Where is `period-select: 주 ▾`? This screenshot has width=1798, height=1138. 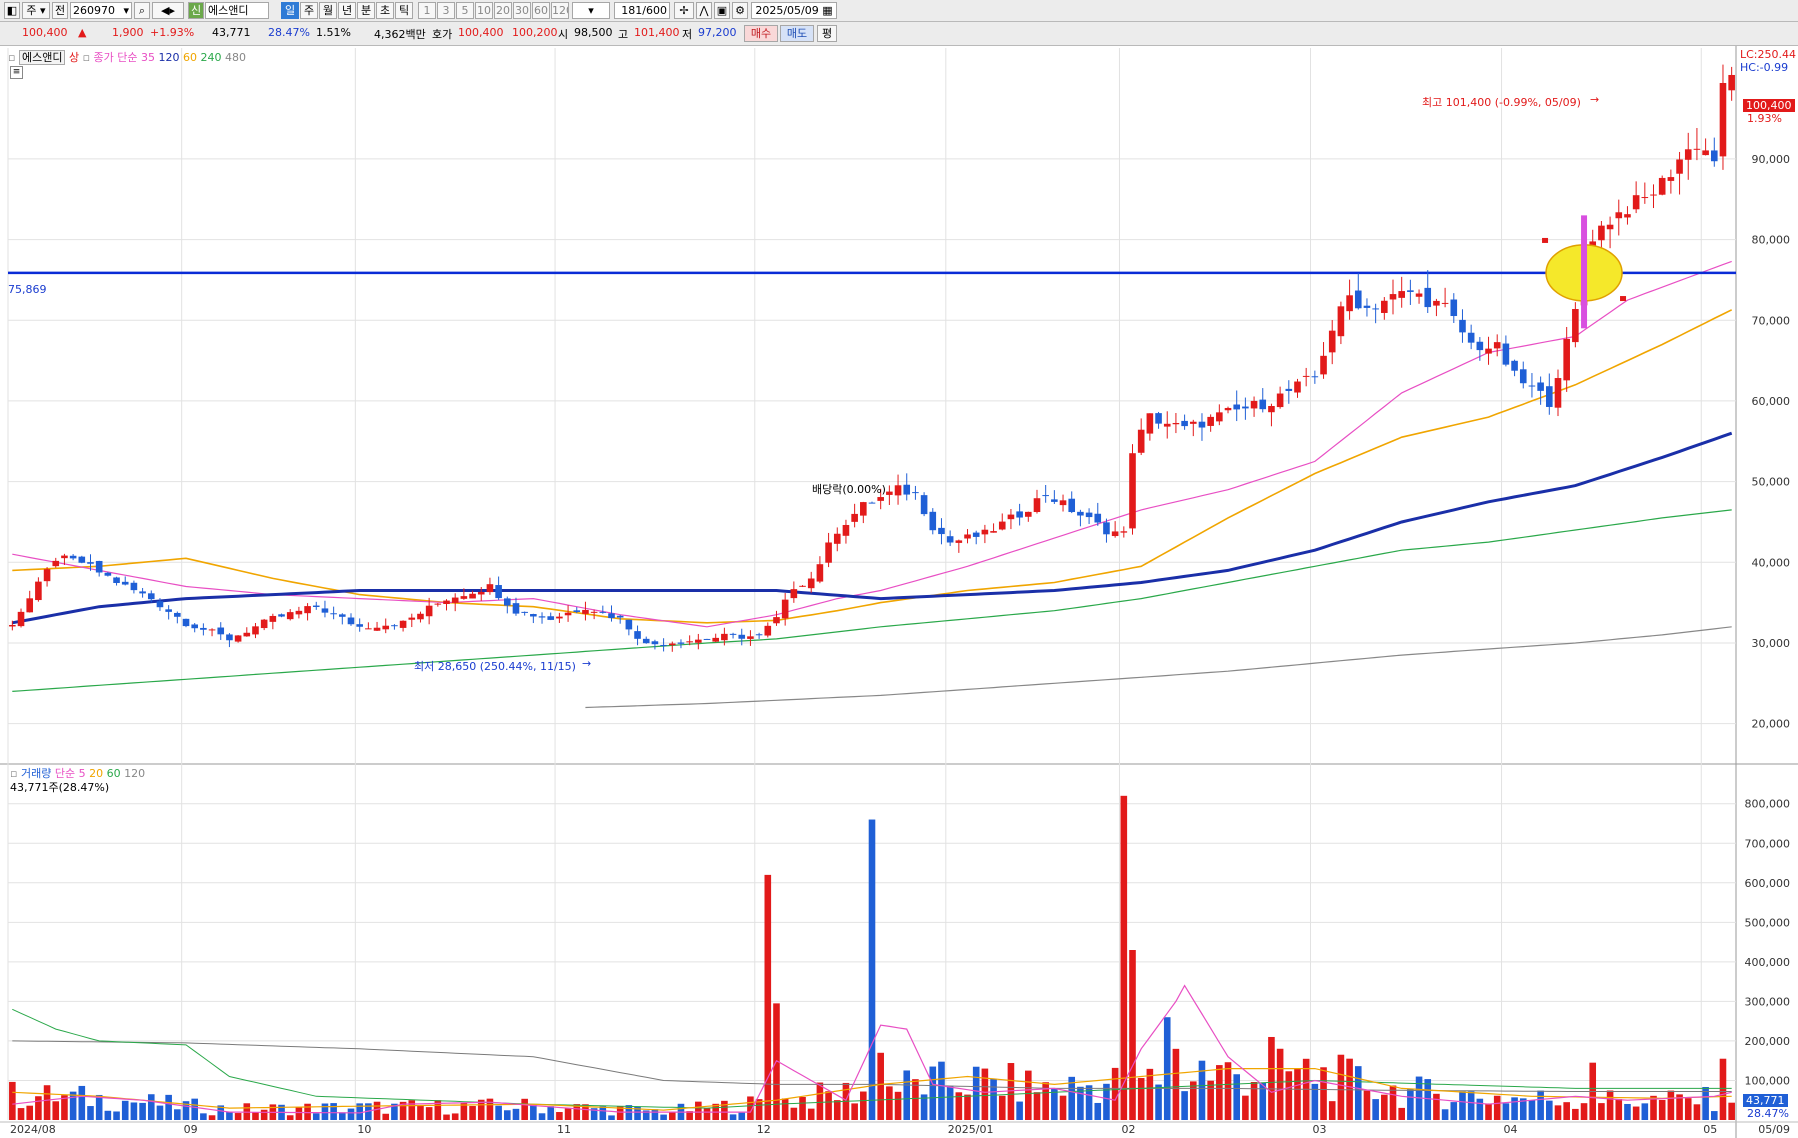 period-select: 주 ▾ is located at coordinates (36, 10).